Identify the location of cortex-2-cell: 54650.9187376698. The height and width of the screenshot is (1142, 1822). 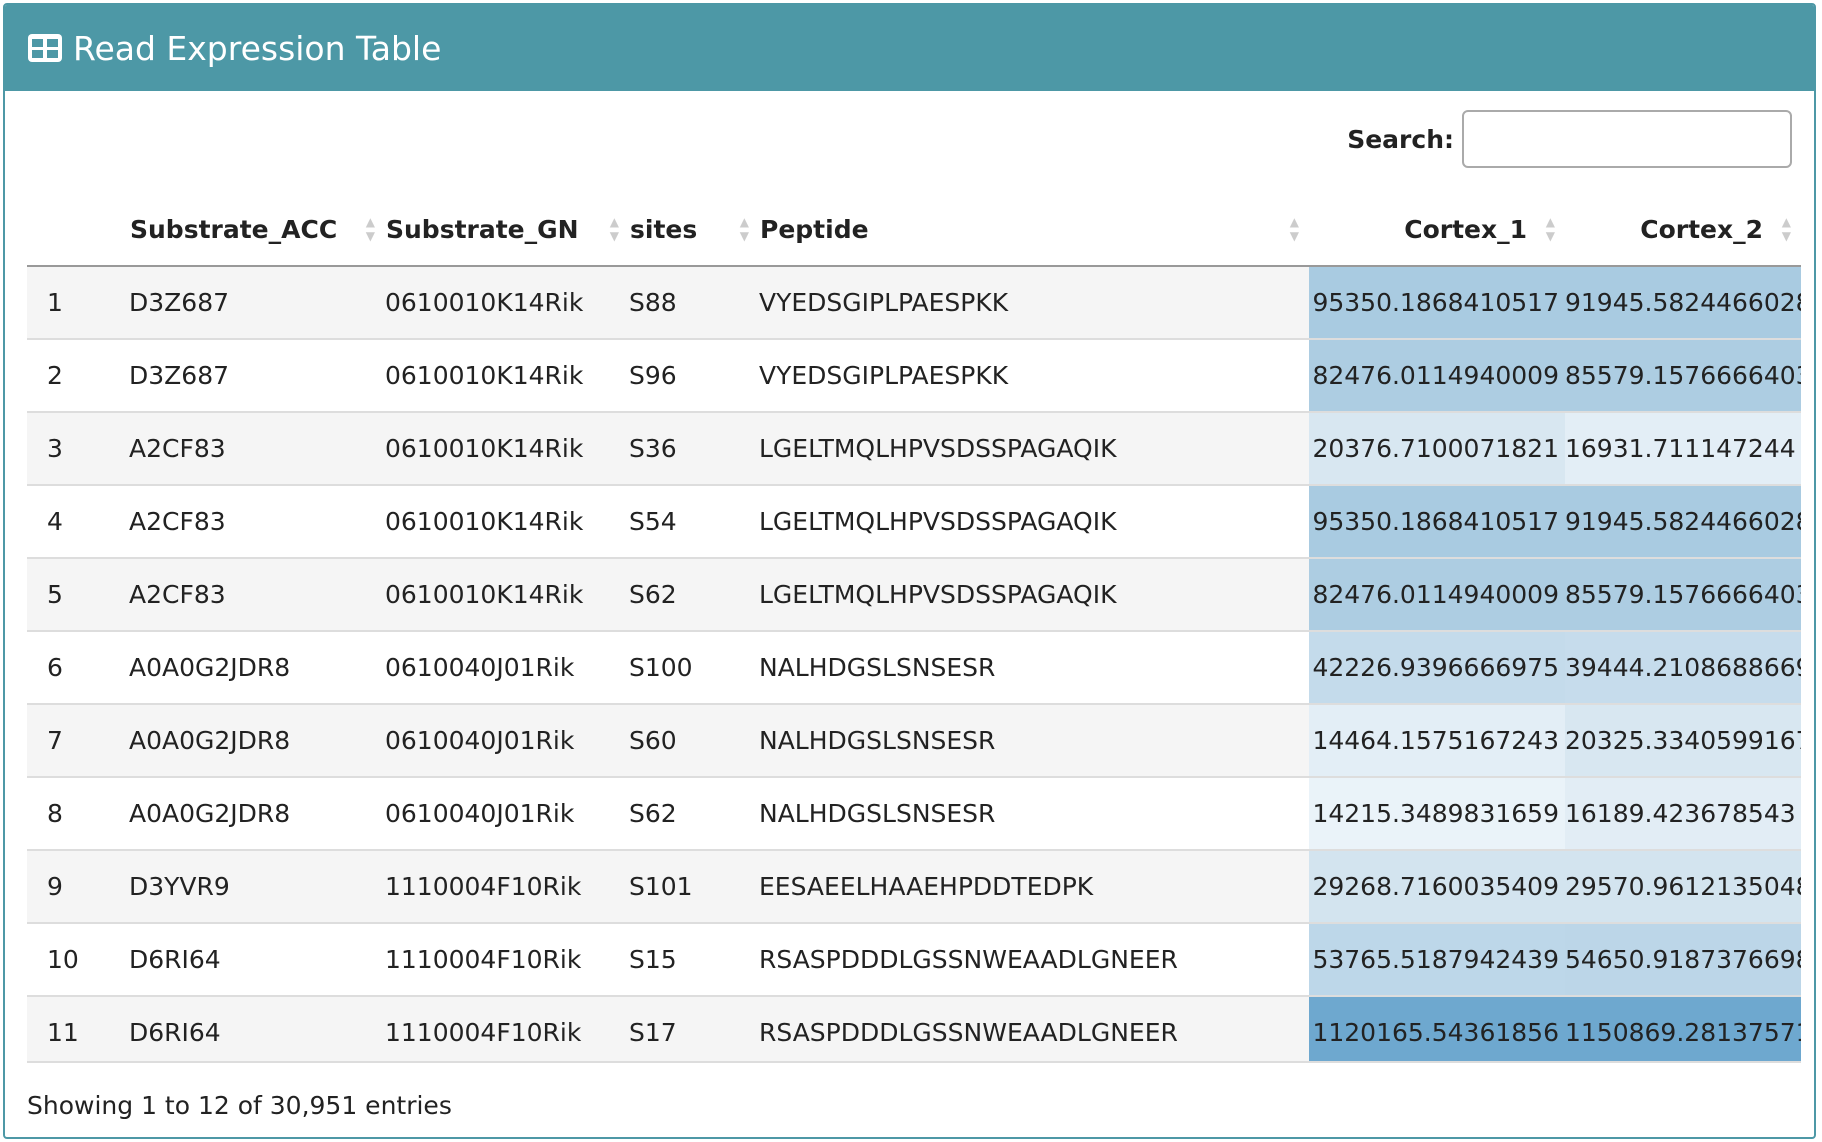
(1683, 959).